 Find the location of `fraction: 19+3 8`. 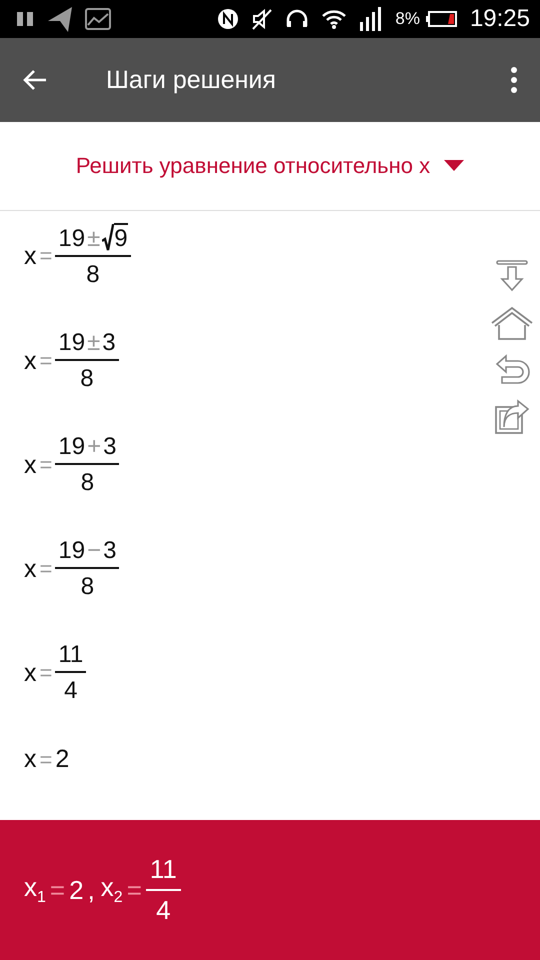

fraction: 19+3 8 is located at coordinates (87, 465).